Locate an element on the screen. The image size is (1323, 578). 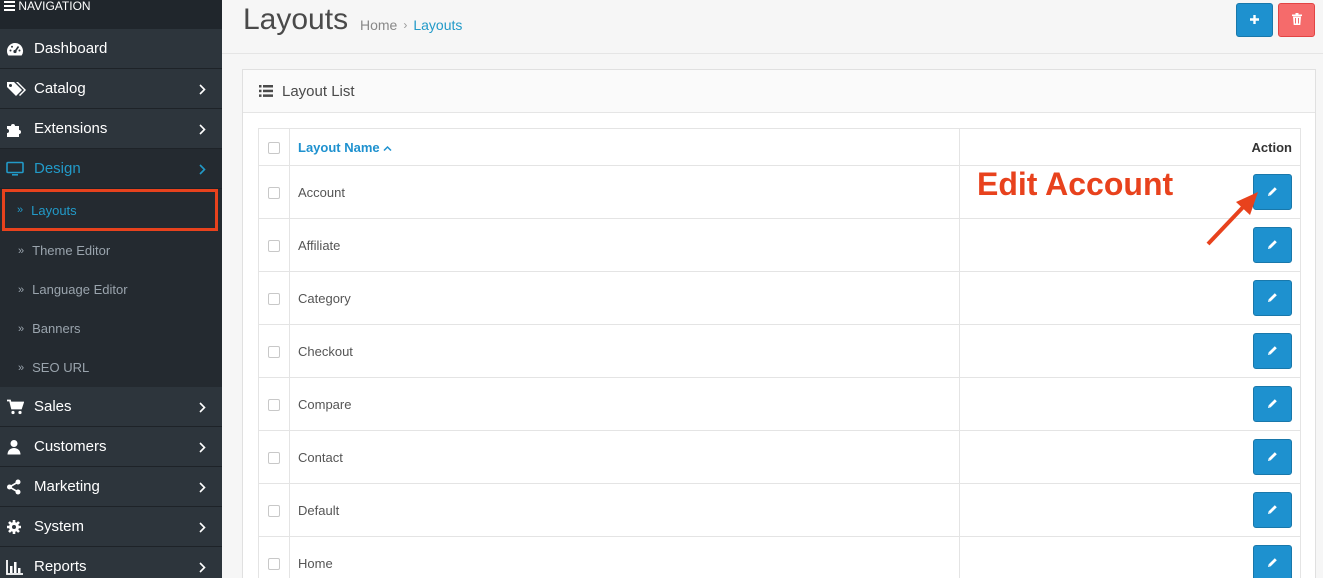
sidebar-item-design: Design is located at coordinates (111, 169).